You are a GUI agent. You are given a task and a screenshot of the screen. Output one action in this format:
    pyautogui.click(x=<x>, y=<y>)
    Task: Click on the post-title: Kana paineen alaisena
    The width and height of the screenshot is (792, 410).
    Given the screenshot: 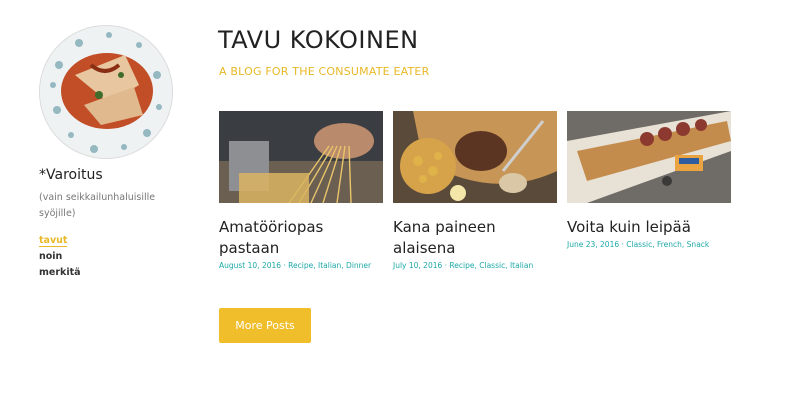 What is the action you would take?
    pyautogui.click(x=475, y=238)
    